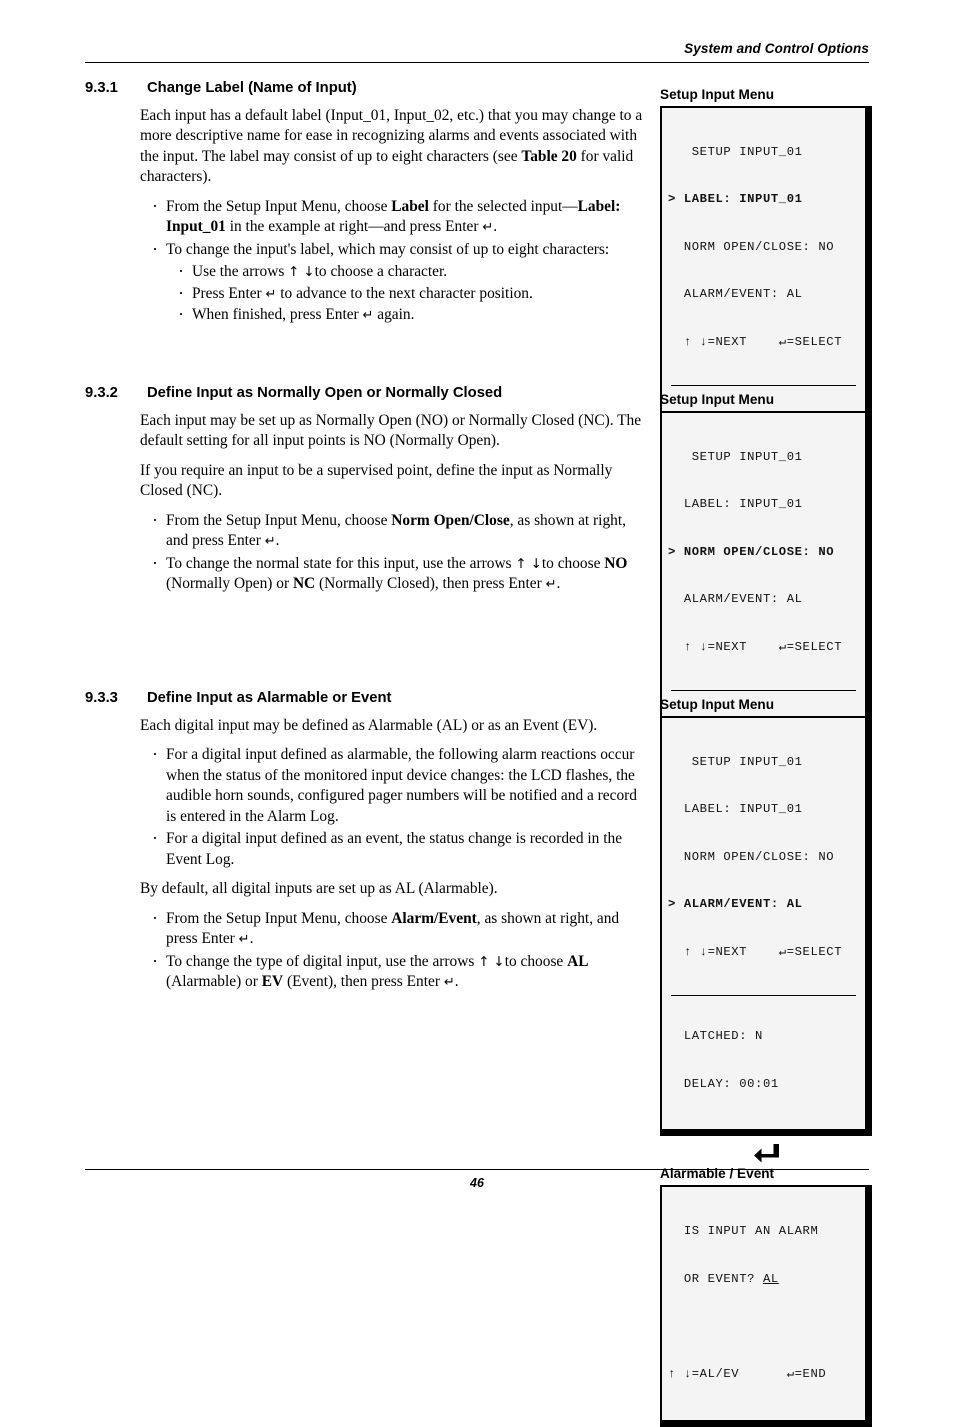  I want to click on section-title-9-3-1: Change Label (Name of Input), so click(252, 88).